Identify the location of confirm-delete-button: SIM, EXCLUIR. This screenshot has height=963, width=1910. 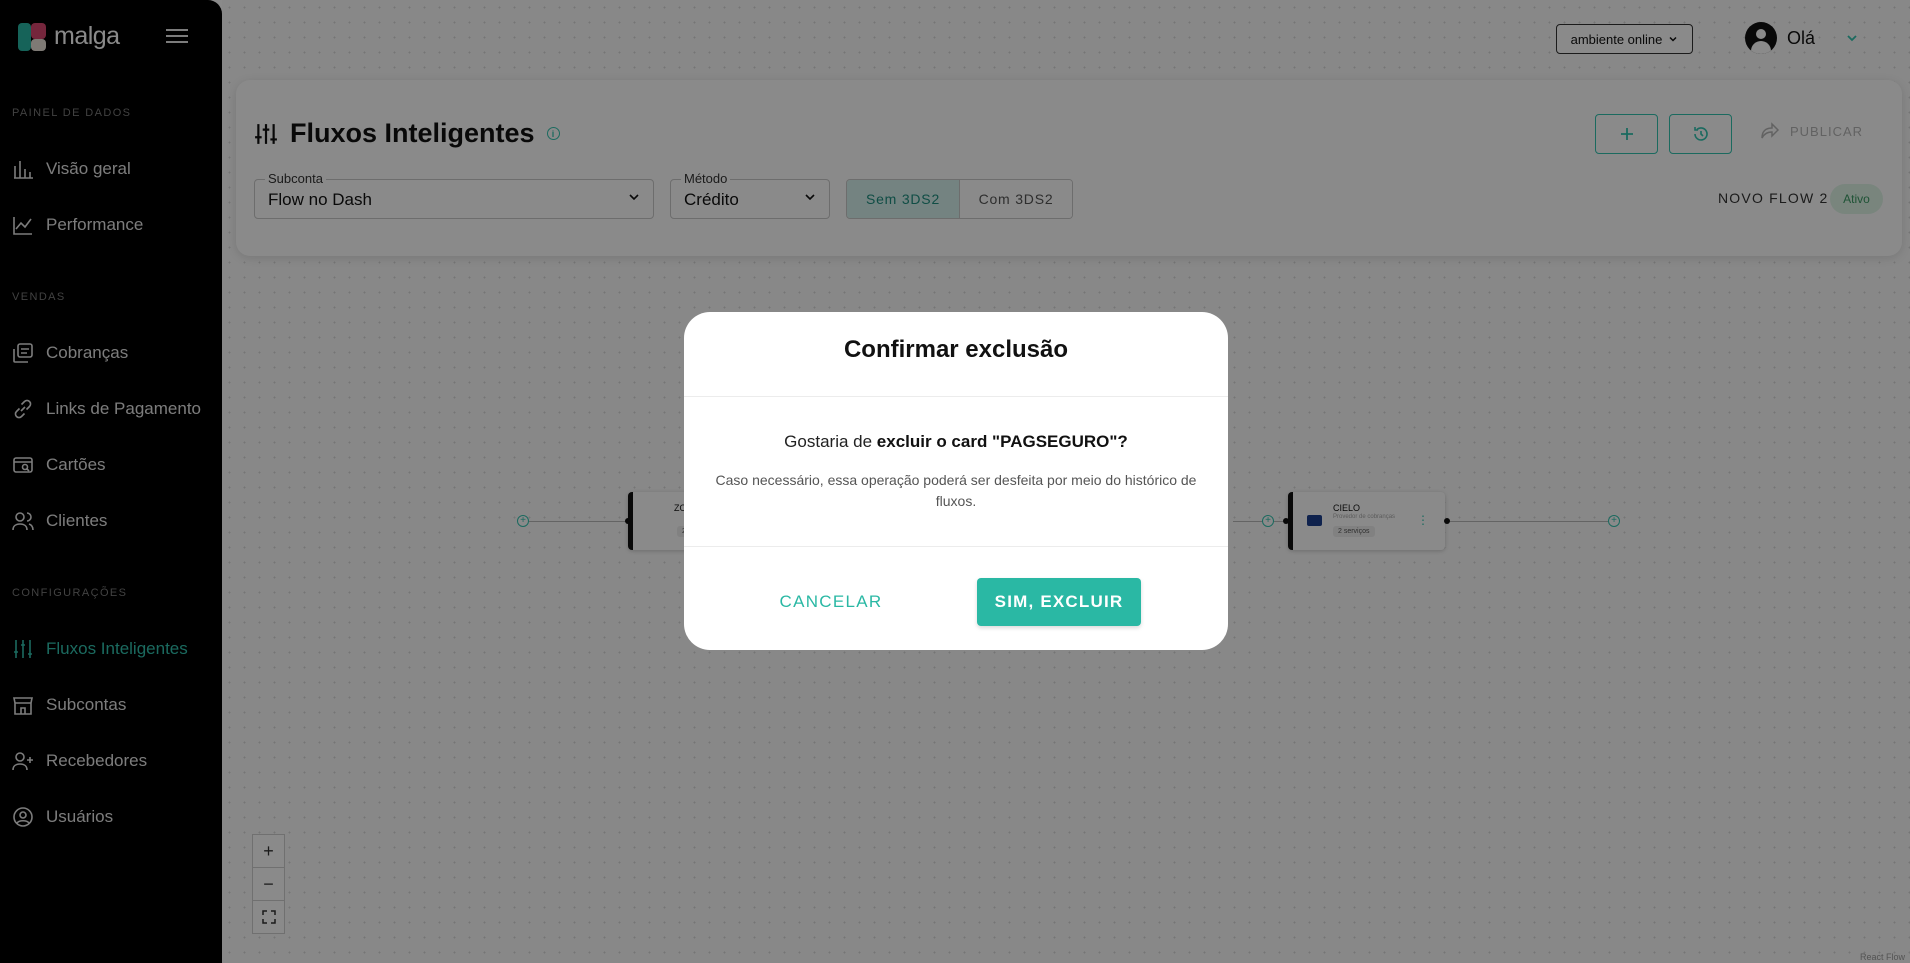
(1059, 602).